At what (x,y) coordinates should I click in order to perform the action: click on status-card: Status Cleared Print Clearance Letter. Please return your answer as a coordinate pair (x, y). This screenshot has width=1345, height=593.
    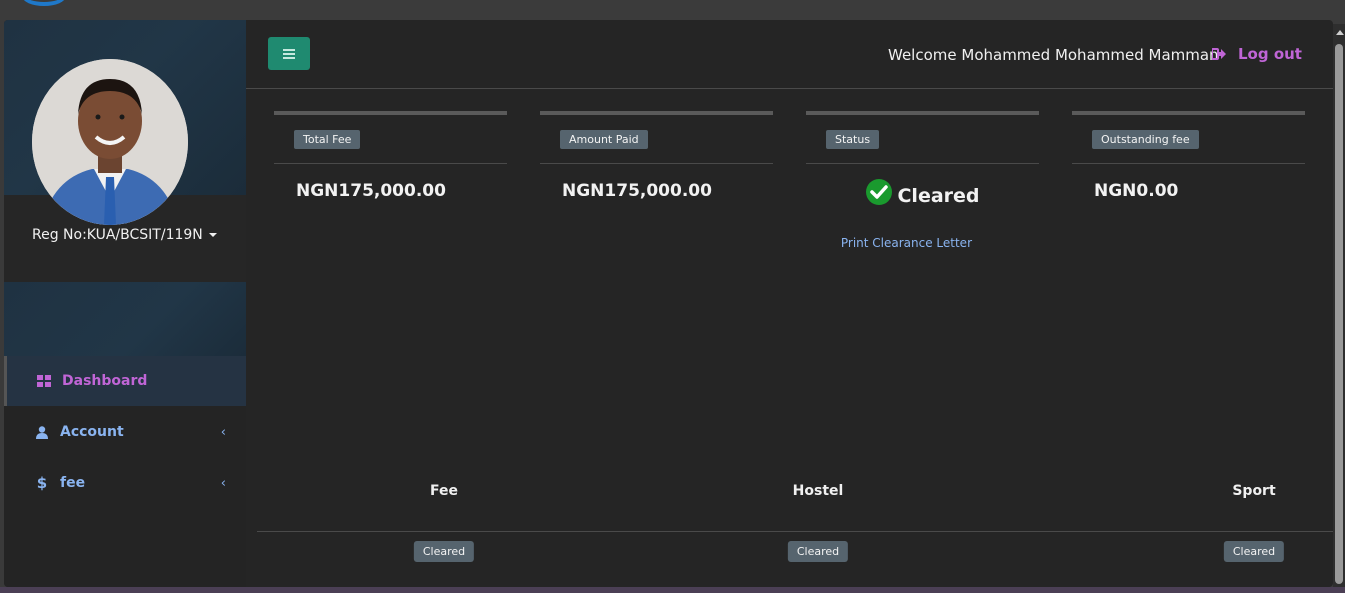
    Looking at the image, I should click on (922, 191).